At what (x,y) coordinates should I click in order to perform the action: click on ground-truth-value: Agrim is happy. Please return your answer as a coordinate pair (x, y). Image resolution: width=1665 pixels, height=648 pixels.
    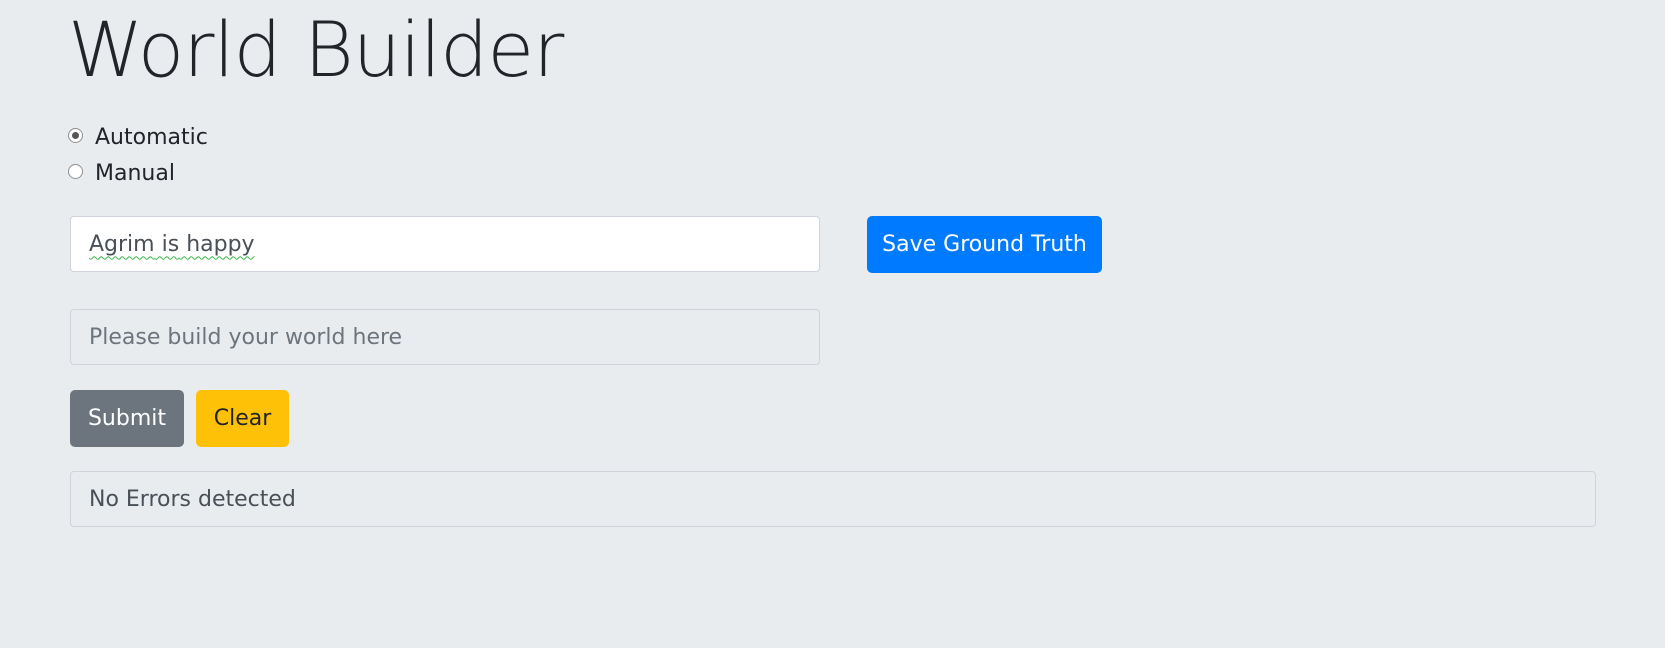
    Looking at the image, I should click on (172, 244).